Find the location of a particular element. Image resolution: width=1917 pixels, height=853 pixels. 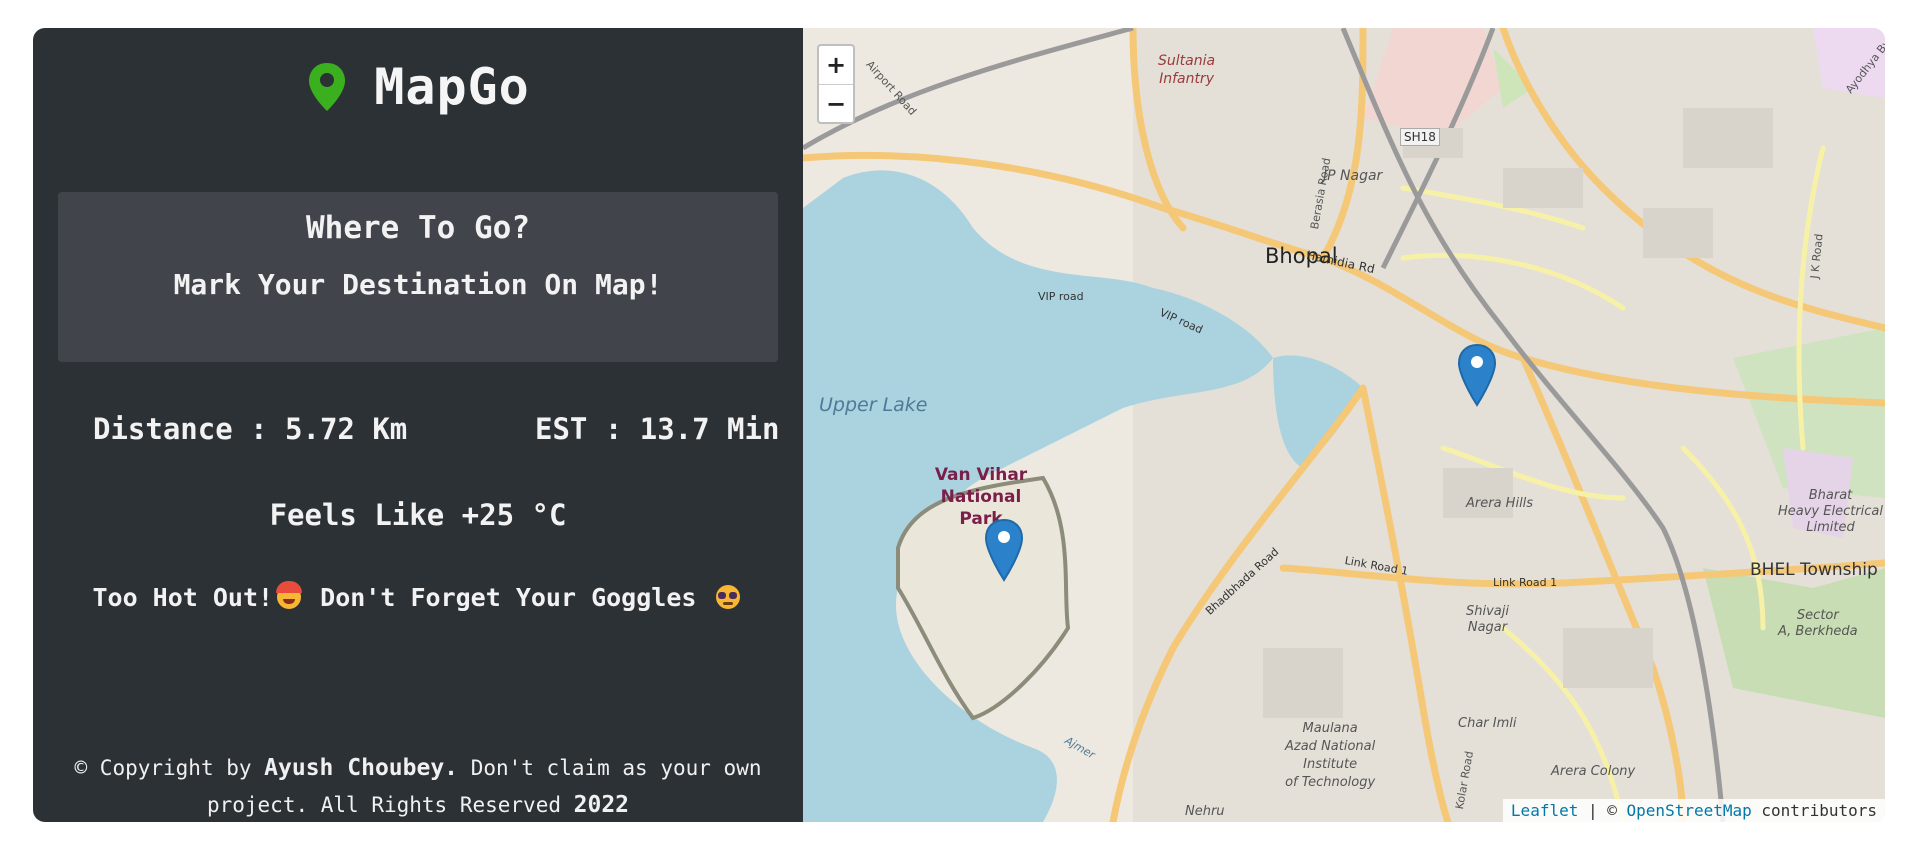

eta-readout: EST : 13.7 Min is located at coordinates (657, 429).